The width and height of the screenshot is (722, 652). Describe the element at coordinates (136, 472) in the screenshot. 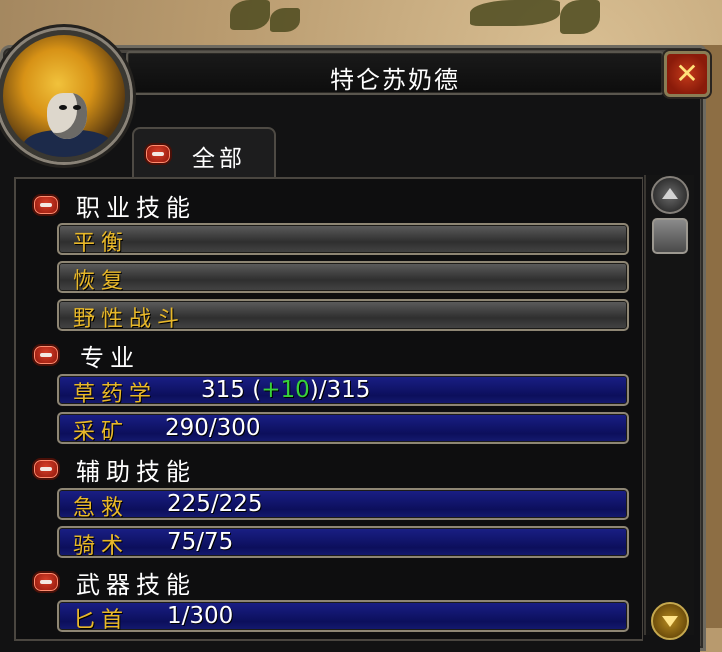

I see `category-name: 辅助技能` at that location.